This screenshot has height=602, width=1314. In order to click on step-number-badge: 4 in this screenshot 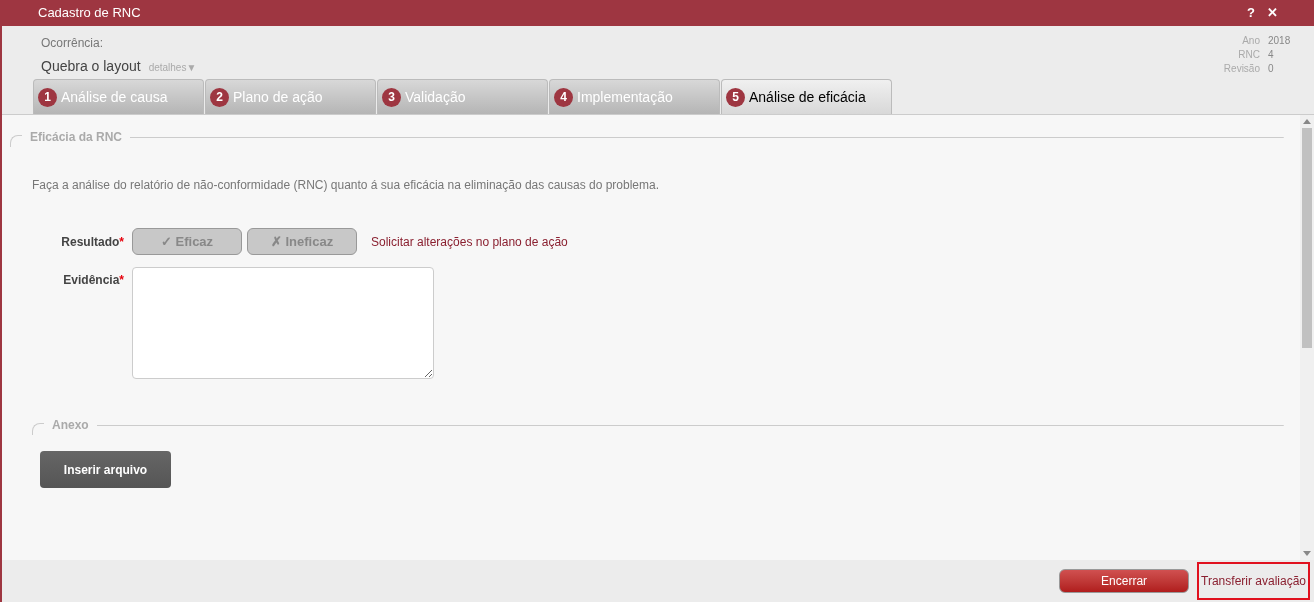, I will do `click(563, 97)`.